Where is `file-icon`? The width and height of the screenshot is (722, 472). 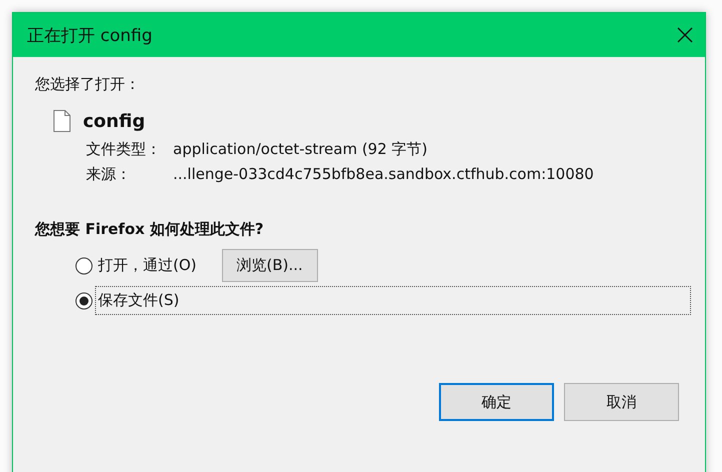
file-icon is located at coordinates (62, 121).